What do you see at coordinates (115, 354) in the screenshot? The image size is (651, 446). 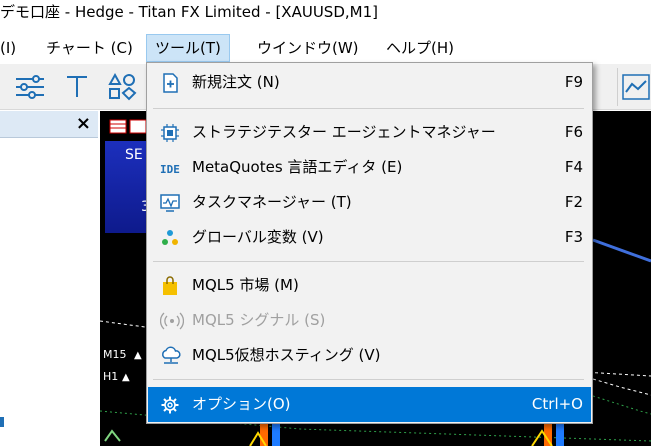 I see `timeframe-m15: M15` at bounding box center [115, 354].